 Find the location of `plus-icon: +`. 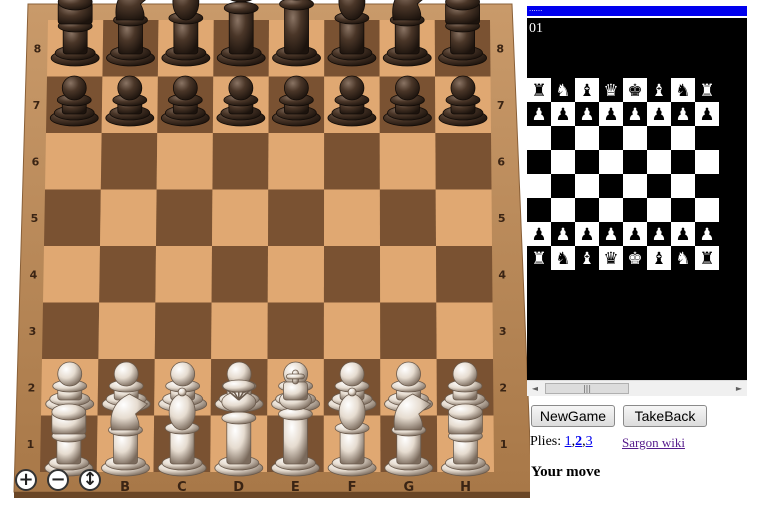

plus-icon: + is located at coordinates (26, 479).